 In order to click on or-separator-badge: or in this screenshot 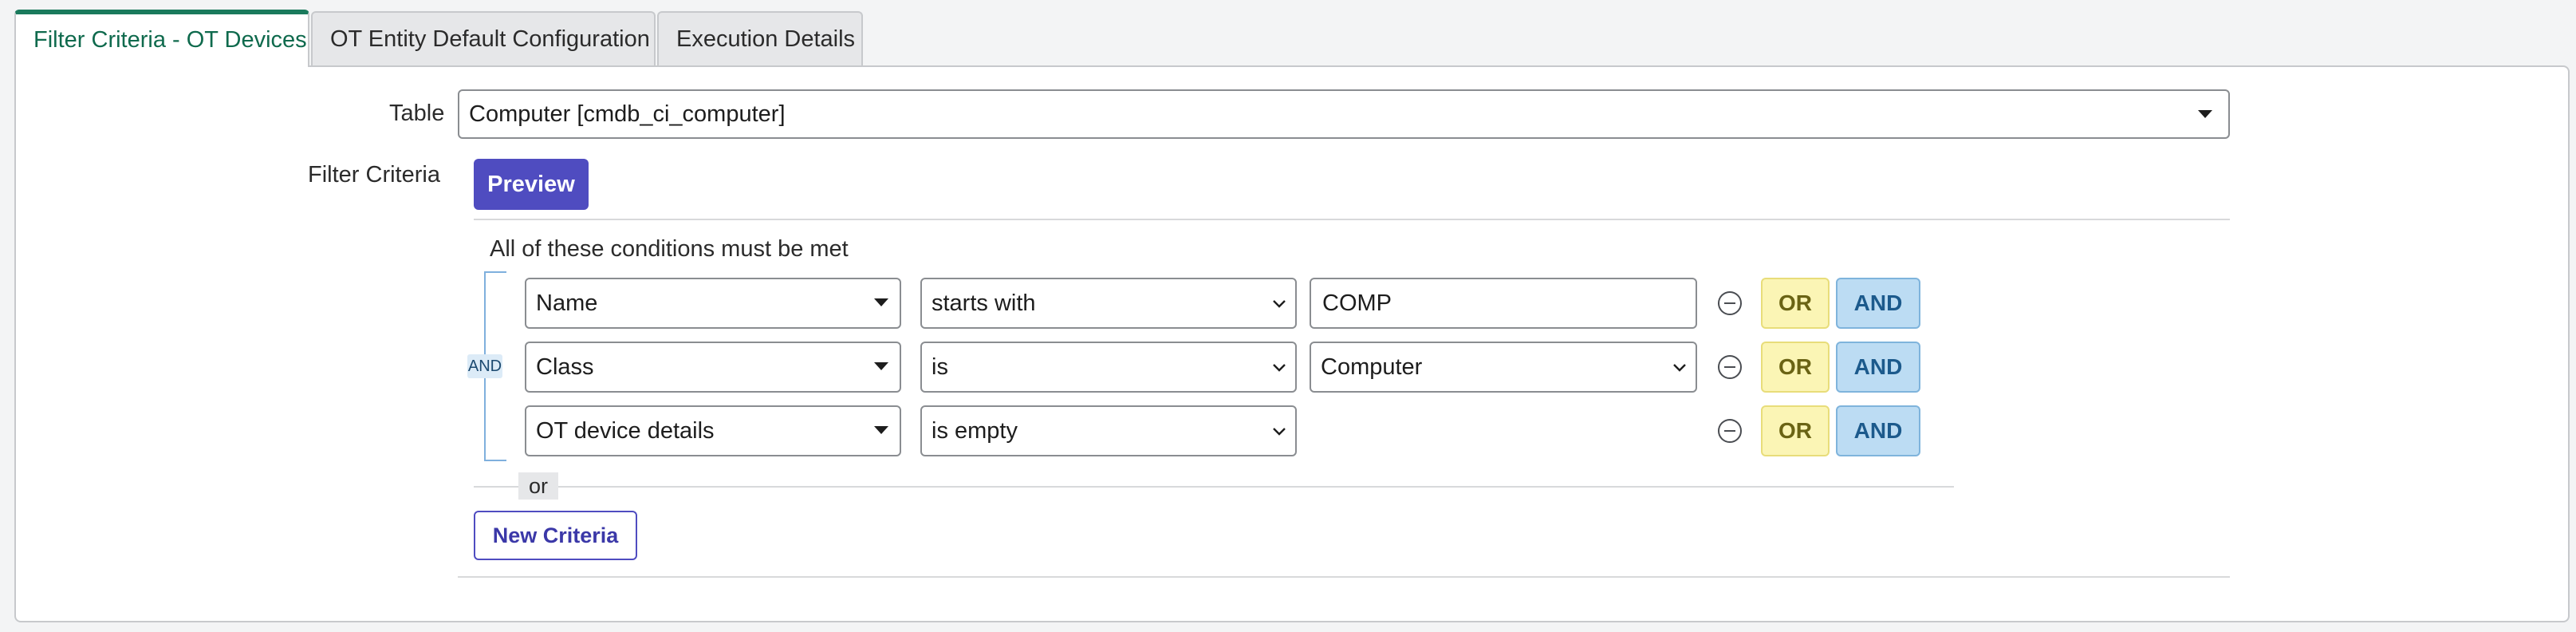, I will do `click(538, 486)`.